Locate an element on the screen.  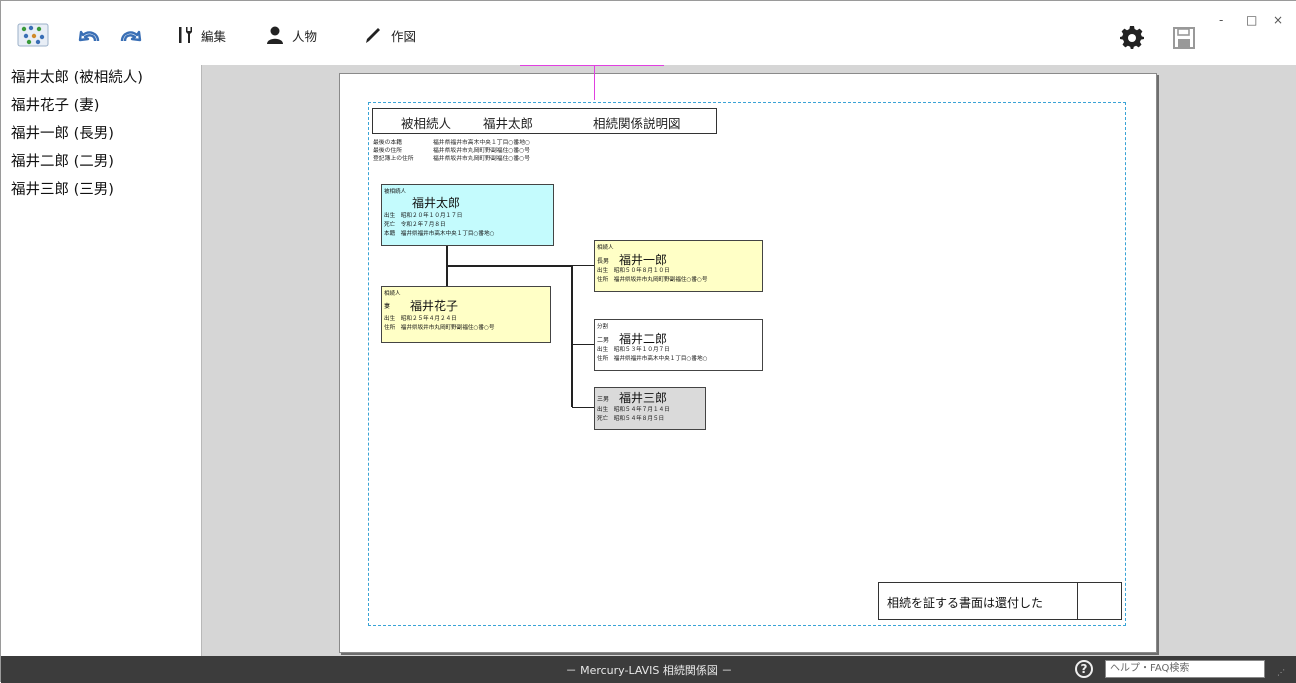
title-name: 福井太郎 is located at coordinates (508, 123).